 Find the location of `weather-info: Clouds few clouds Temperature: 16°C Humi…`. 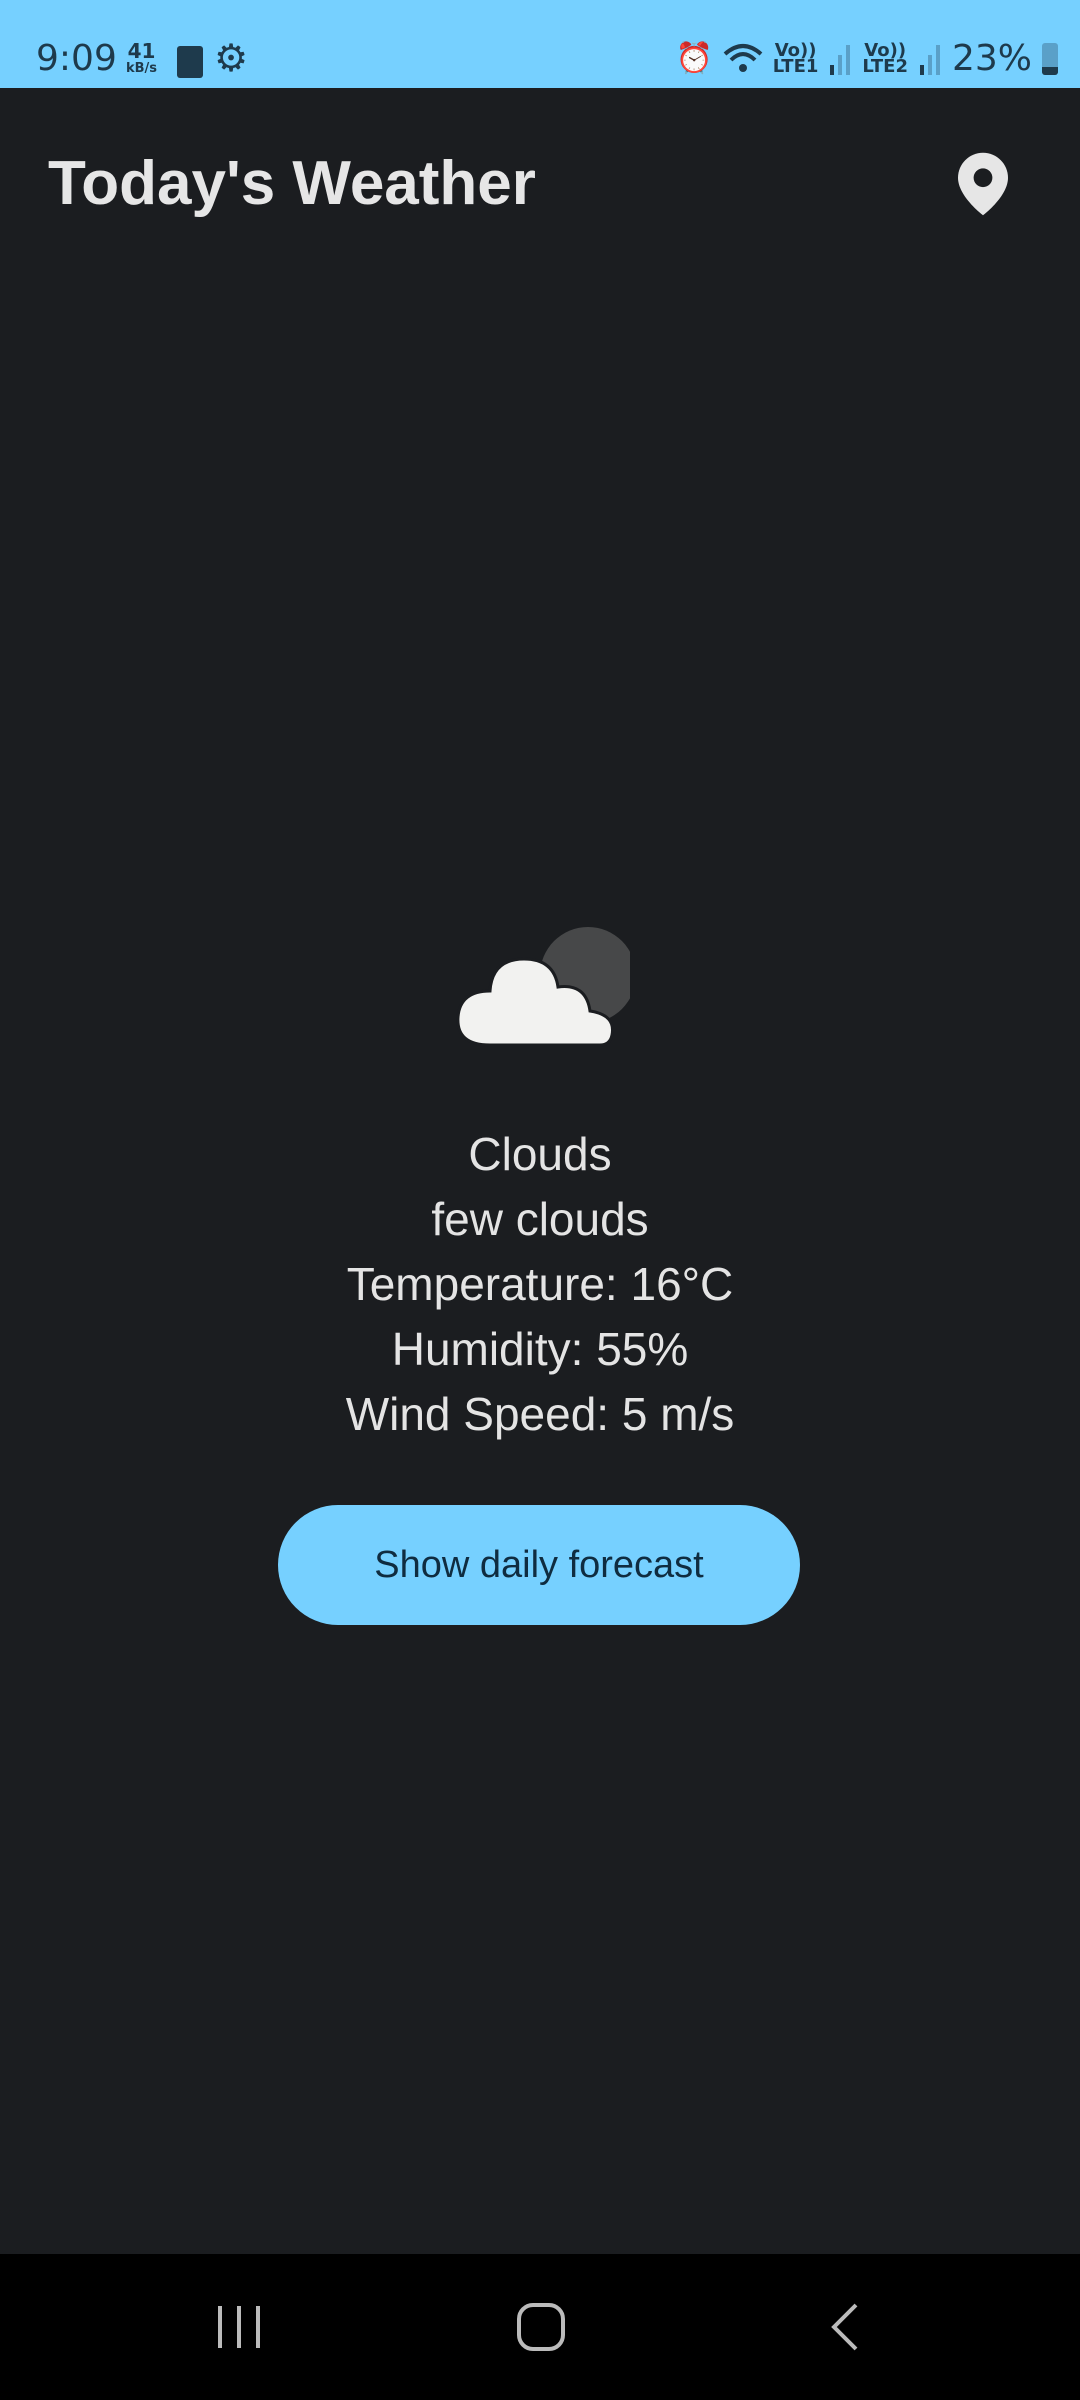

weather-info: Clouds few clouds Temperature: 16°C Humi… is located at coordinates (540, 1284).